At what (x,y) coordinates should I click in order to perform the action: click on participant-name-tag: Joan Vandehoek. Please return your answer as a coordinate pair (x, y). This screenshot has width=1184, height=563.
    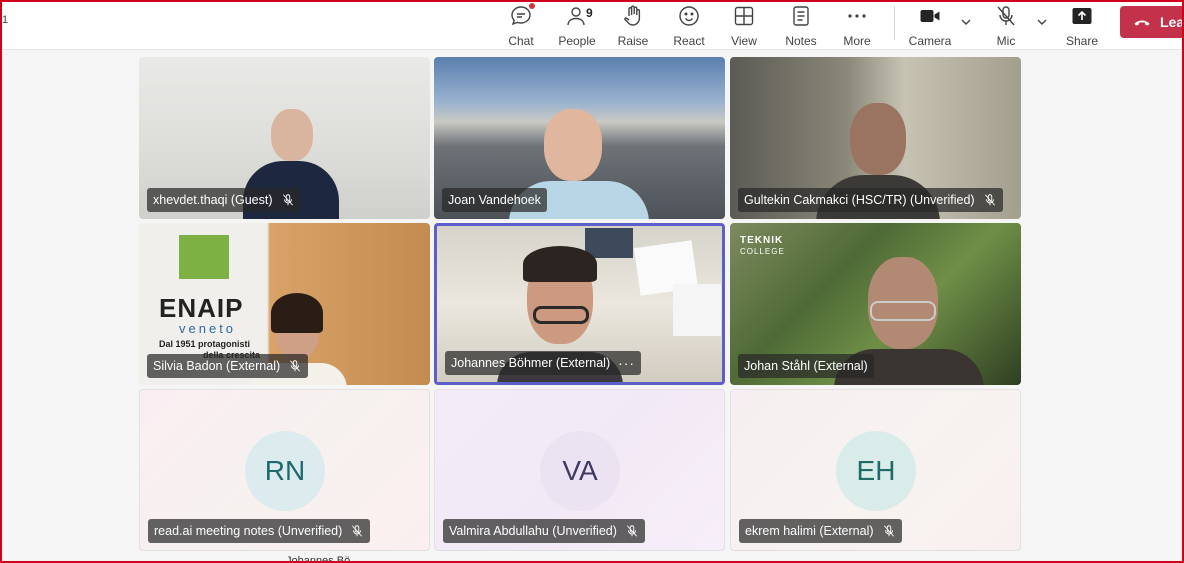
    Looking at the image, I should click on (494, 200).